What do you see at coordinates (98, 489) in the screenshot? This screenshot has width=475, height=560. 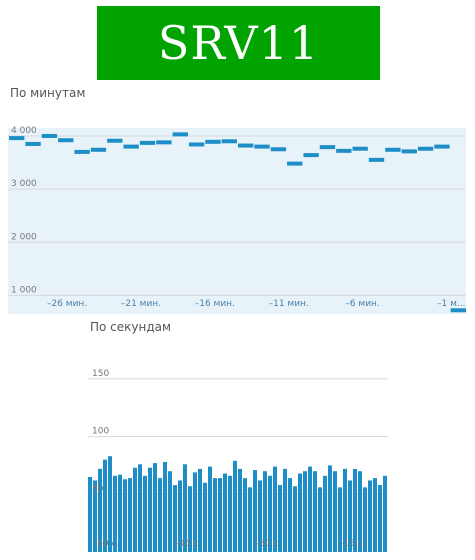 I see `y-tick-label: 50` at bounding box center [98, 489].